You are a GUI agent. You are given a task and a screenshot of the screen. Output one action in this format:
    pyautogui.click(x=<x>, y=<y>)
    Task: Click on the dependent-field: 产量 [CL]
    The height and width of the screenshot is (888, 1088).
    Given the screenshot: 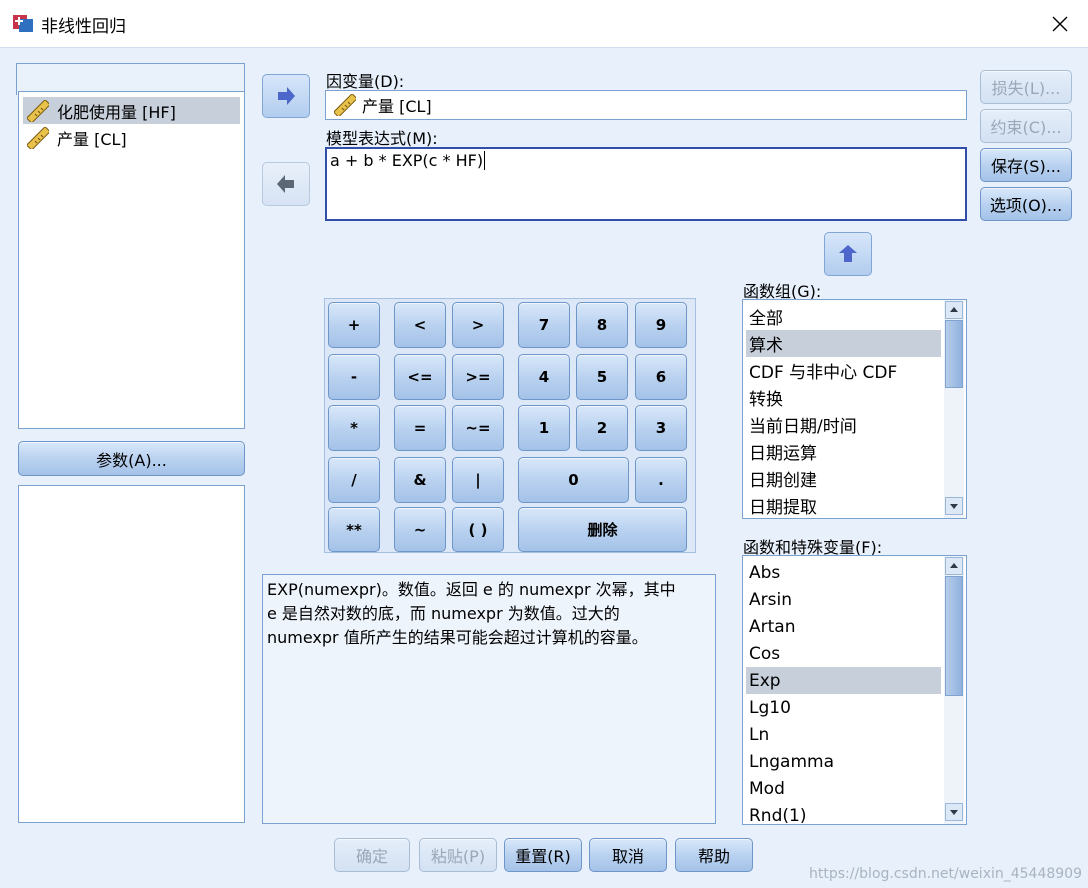 What is the action you would take?
    pyautogui.click(x=646, y=105)
    